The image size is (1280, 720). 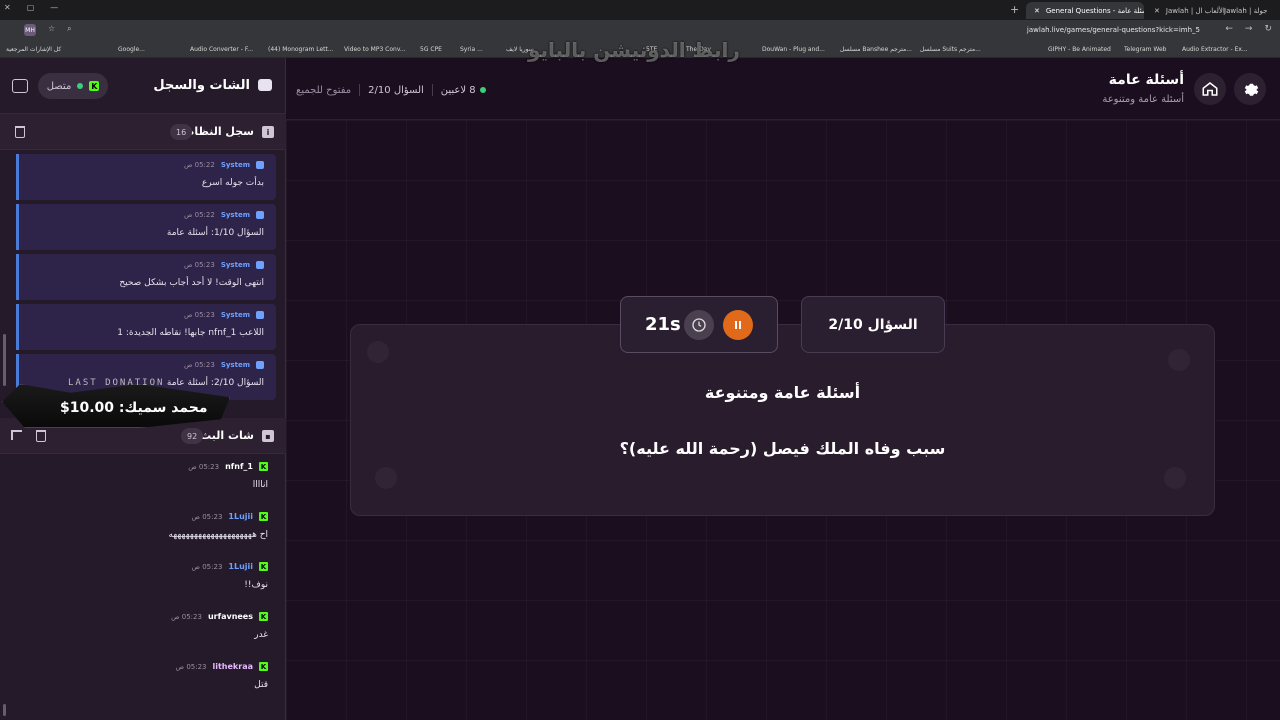 What do you see at coordinates (69, 30) in the screenshot?
I see `search-icon: ⌕` at bounding box center [69, 30].